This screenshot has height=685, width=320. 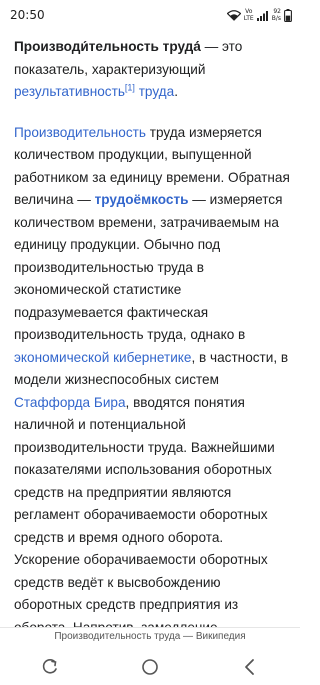 What do you see at coordinates (150, 667) in the screenshot?
I see `home-icon` at bounding box center [150, 667].